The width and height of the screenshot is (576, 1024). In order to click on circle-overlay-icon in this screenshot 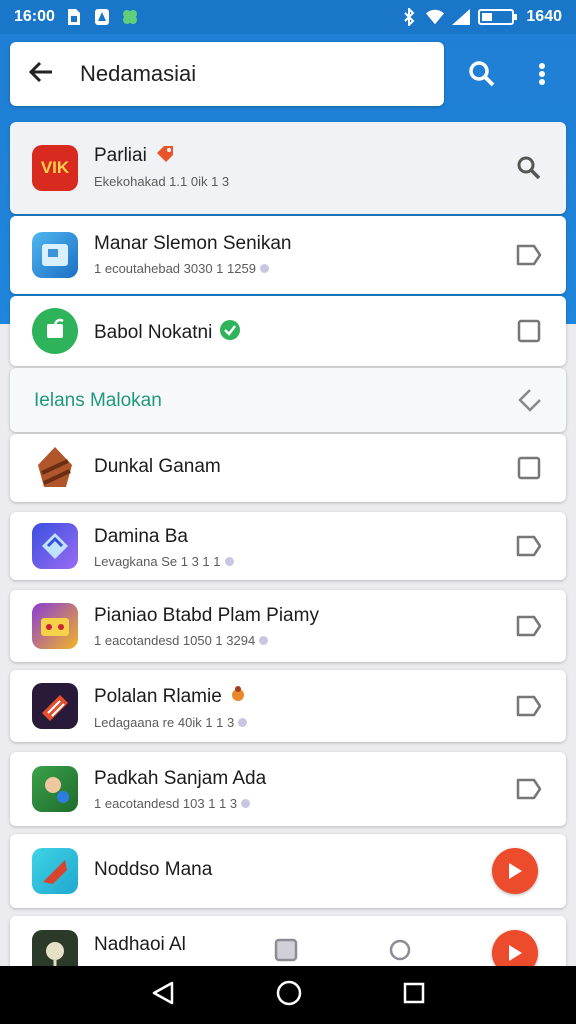, I will do `click(400, 952)`.